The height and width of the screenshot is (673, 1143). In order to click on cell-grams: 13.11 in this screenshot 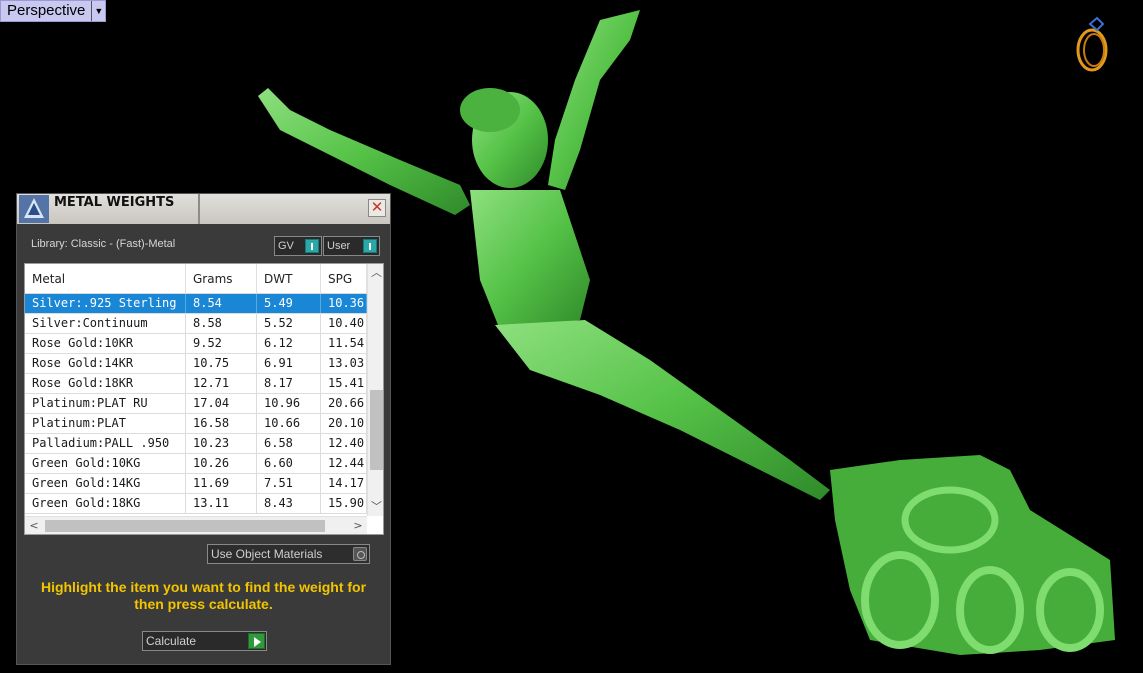, I will do `click(221, 503)`.